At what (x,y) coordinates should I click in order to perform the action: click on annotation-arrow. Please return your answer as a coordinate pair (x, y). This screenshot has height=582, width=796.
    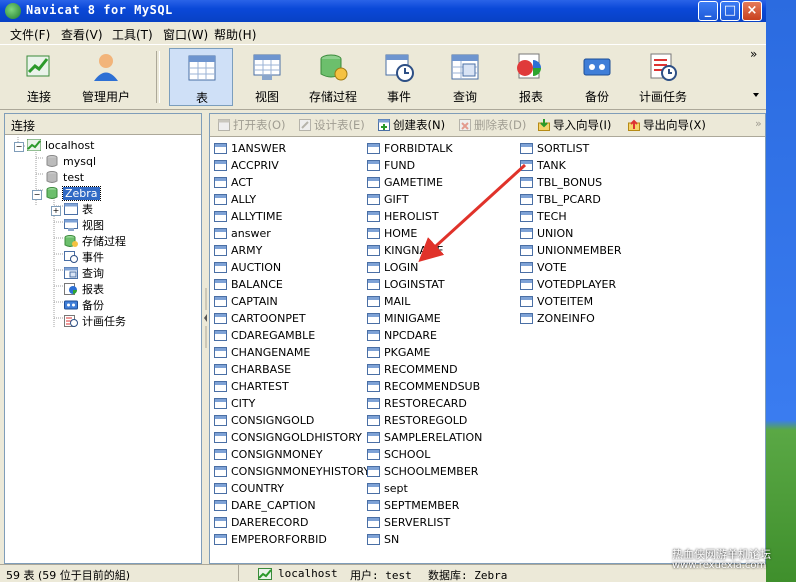
    Looking at the image, I should click on (472, 213).